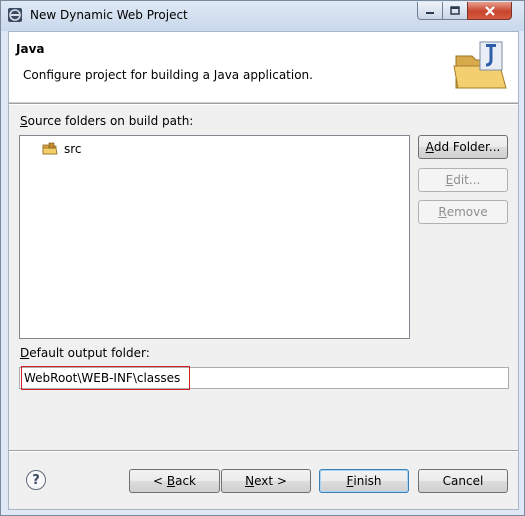 Image resolution: width=525 pixels, height=516 pixels. I want to click on minimize-button, so click(430, 11).